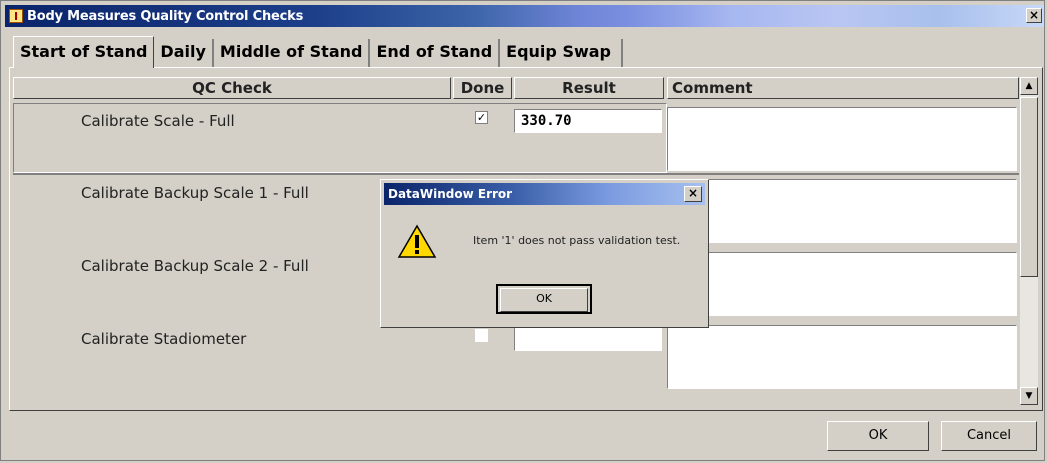  I want to click on scroll-thumb, so click(1029, 187).